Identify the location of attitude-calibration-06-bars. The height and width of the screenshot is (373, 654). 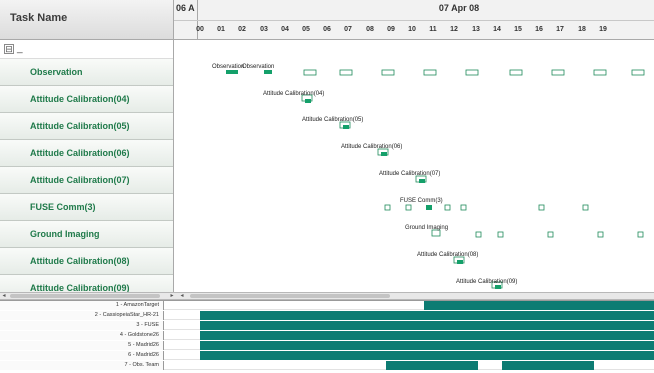
(383, 152).